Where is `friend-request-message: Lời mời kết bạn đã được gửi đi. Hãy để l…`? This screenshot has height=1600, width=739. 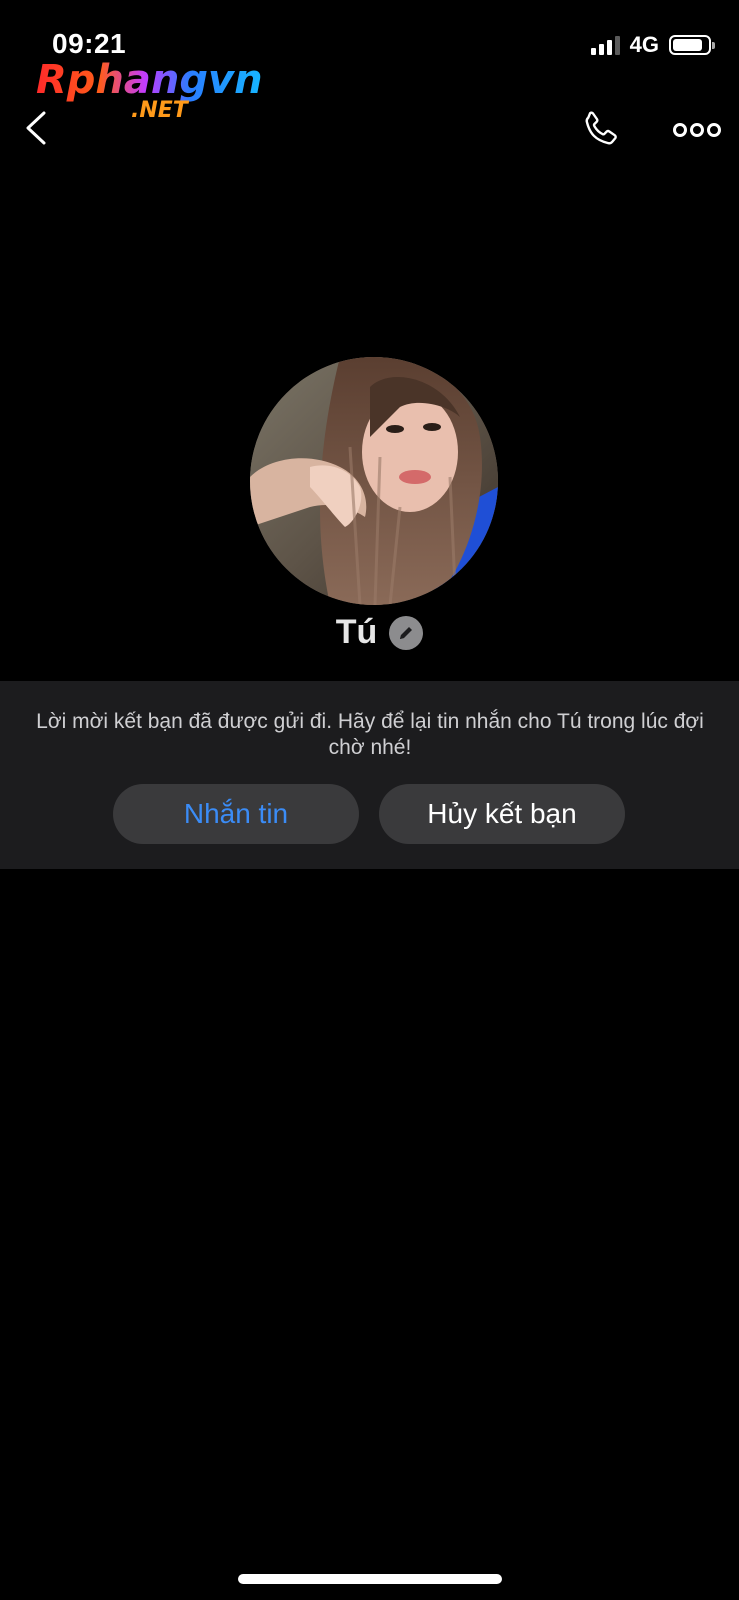
friend-request-message: Lời mời kết bạn đã được gửi đi. Hãy để l… is located at coordinates (370, 734).